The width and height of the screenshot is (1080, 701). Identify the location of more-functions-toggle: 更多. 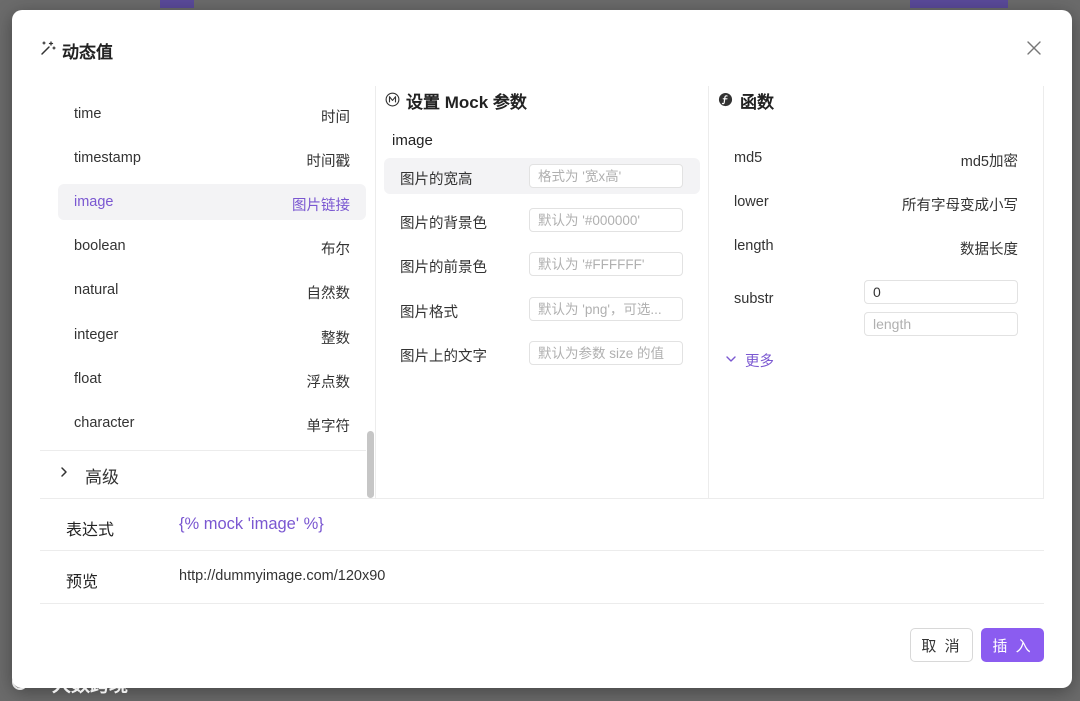
(765, 359).